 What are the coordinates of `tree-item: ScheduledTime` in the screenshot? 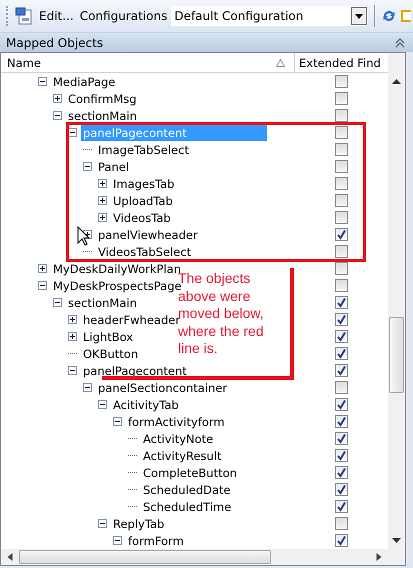 It's located at (187, 506).